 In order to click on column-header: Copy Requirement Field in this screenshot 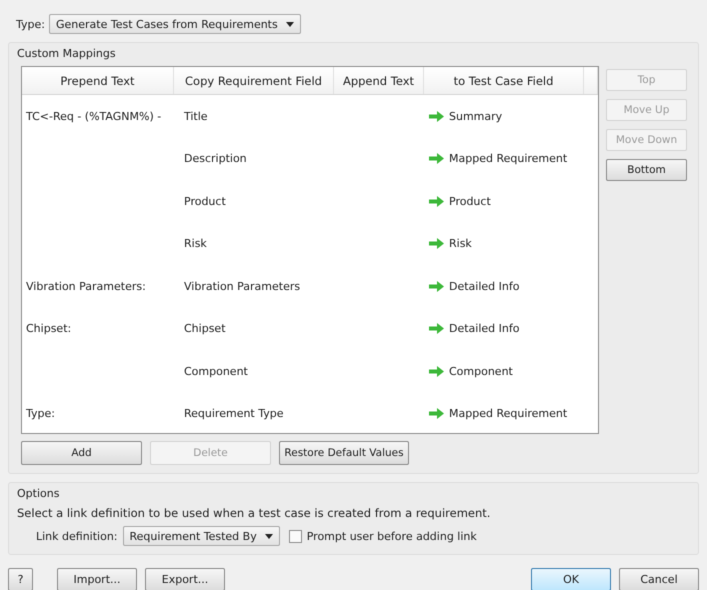, I will do `click(254, 80)`.